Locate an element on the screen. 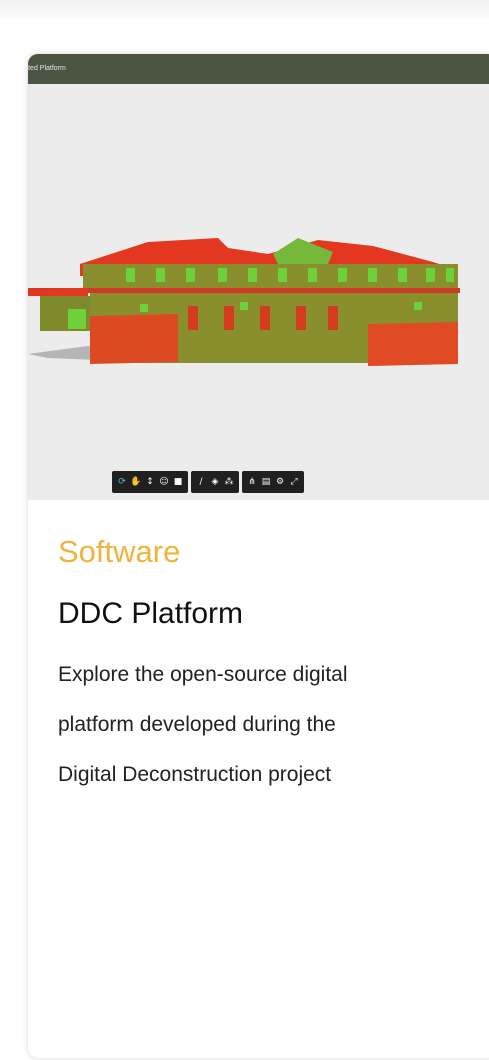  measure-icon: ∕ is located at coordinates (201, 482).